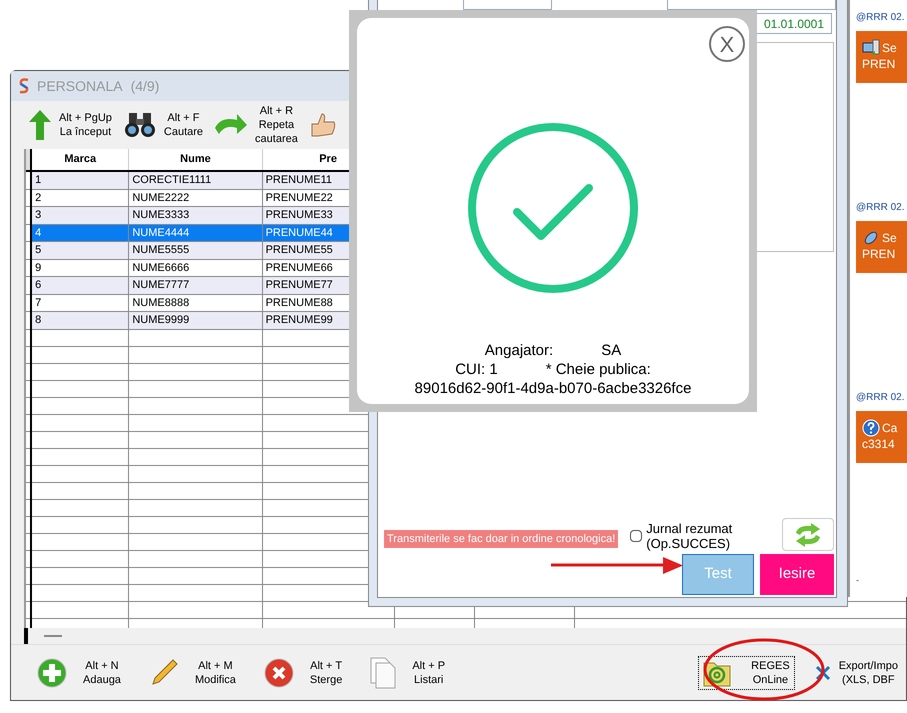 This screenshot has height=713, width=907. What do you see at coordinates (145, 86) in the screenshot?
I see `record-counter: (4/9)` at bounding box center [145, 86].